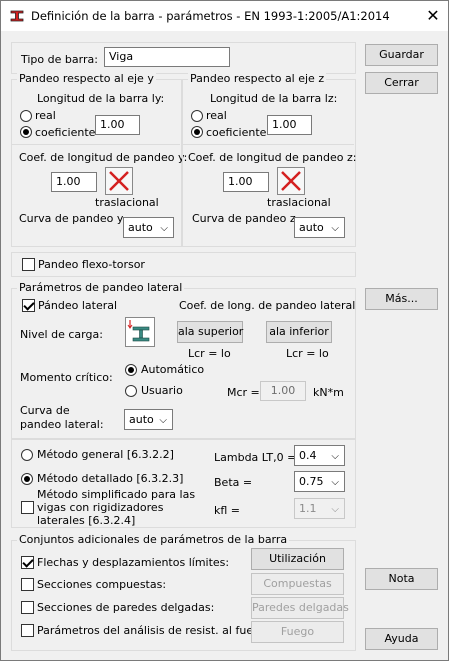 The width and height of the screenshot is (449, 661). Describe the element at coordinates (308, 508) in the screenshot. I see `kfl-value: 1.1` at that location.